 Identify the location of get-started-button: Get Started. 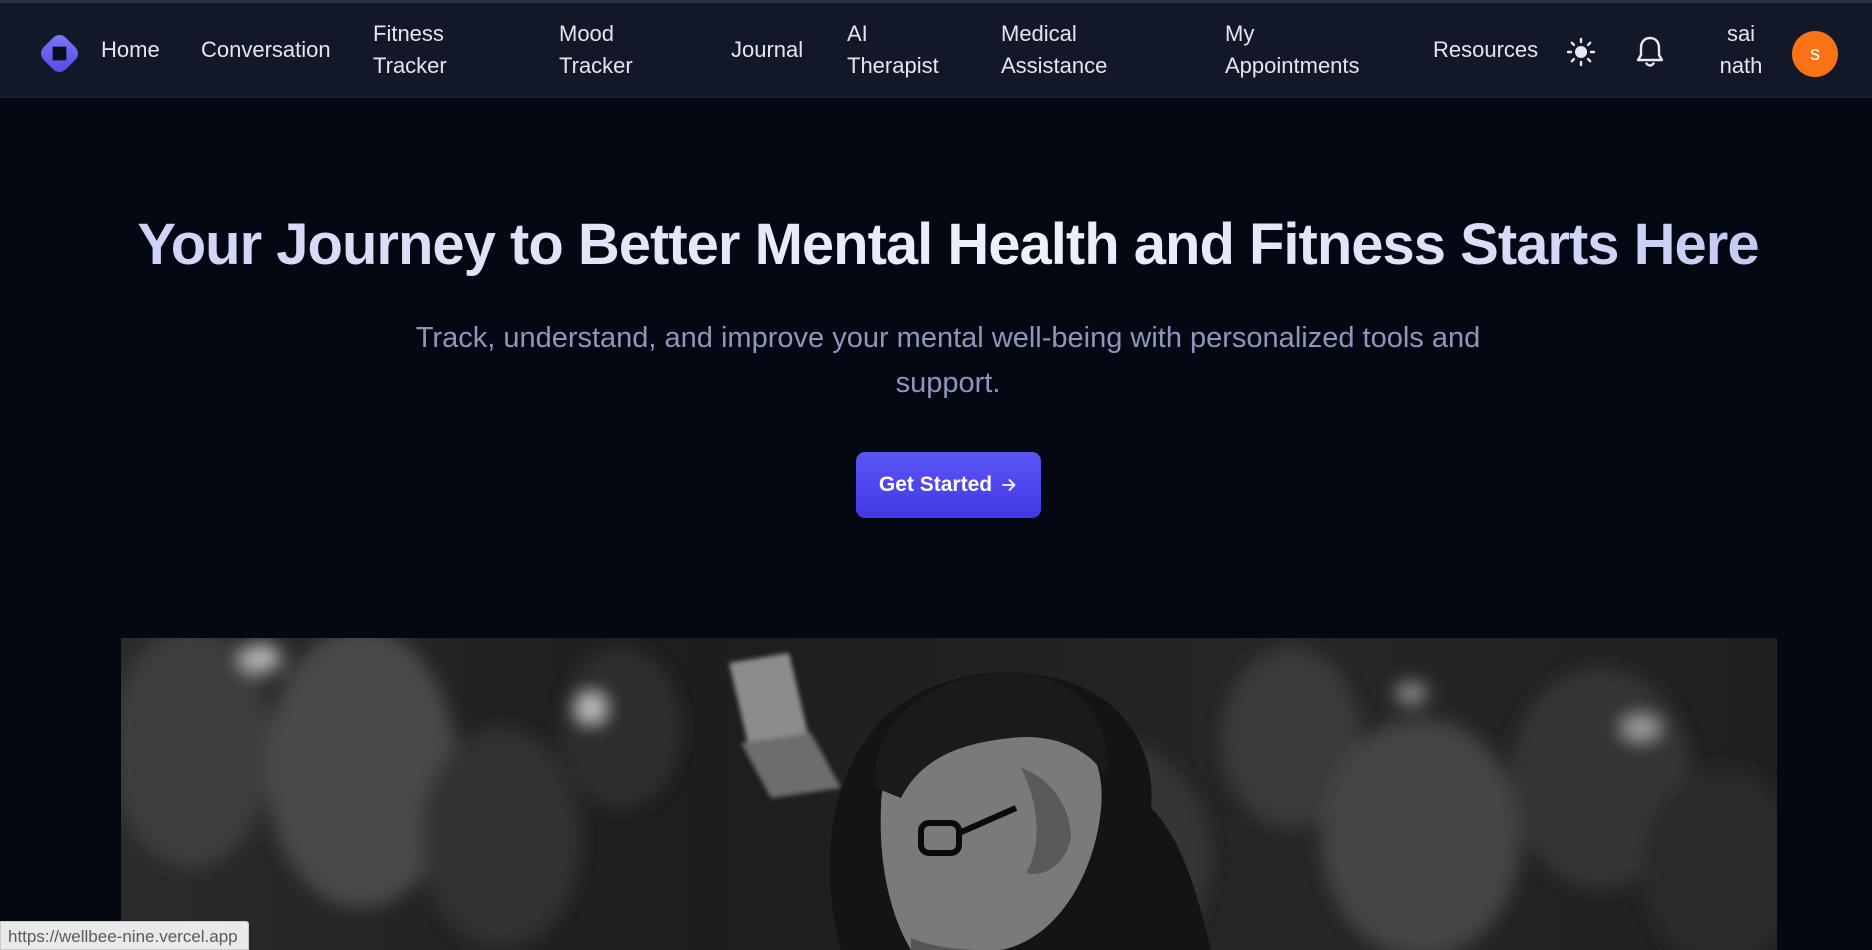
(948, 485).